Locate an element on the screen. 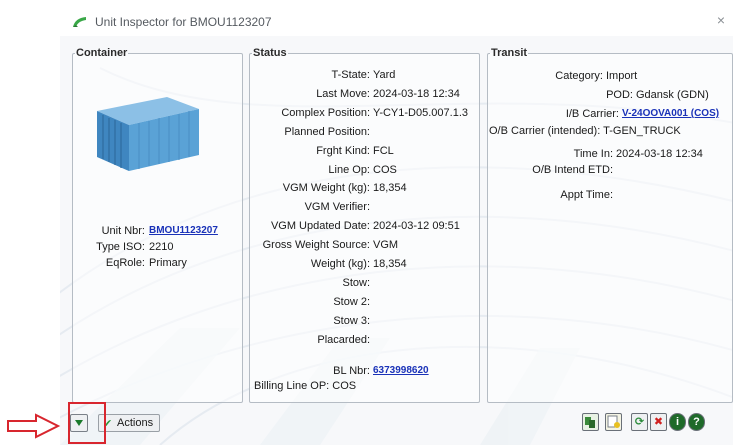 The height and width of the screenshot is (445, 733). status-row-label: Stow 3: is located at coordinates (351, 320).